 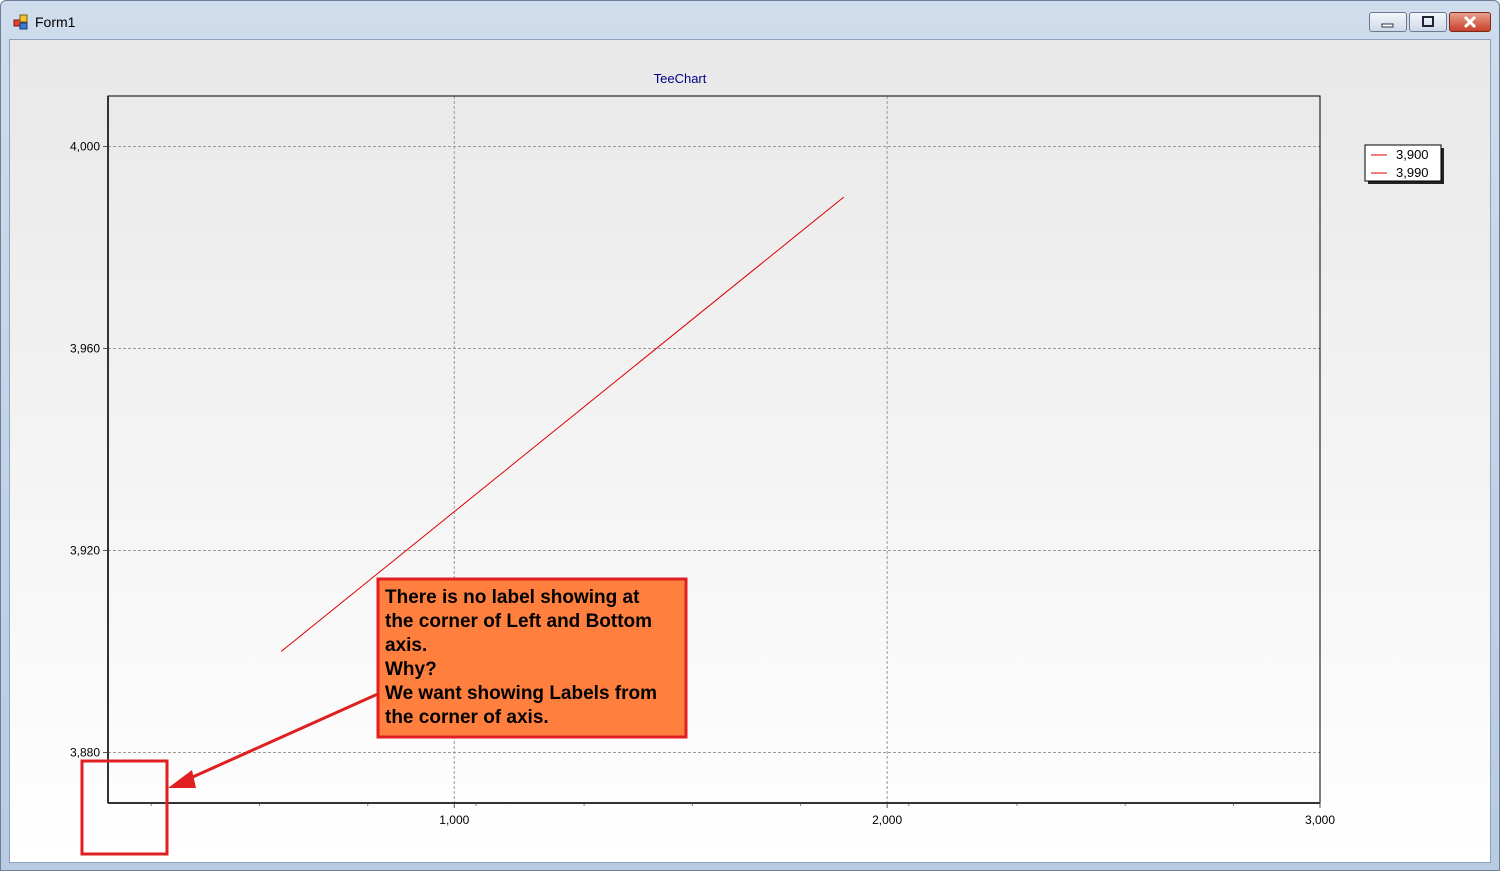 What do you see at coordinates (521, 693) in the screenshot?
I see `callout-line-5: We want showing Labels from` at bounding box center [521, 693].